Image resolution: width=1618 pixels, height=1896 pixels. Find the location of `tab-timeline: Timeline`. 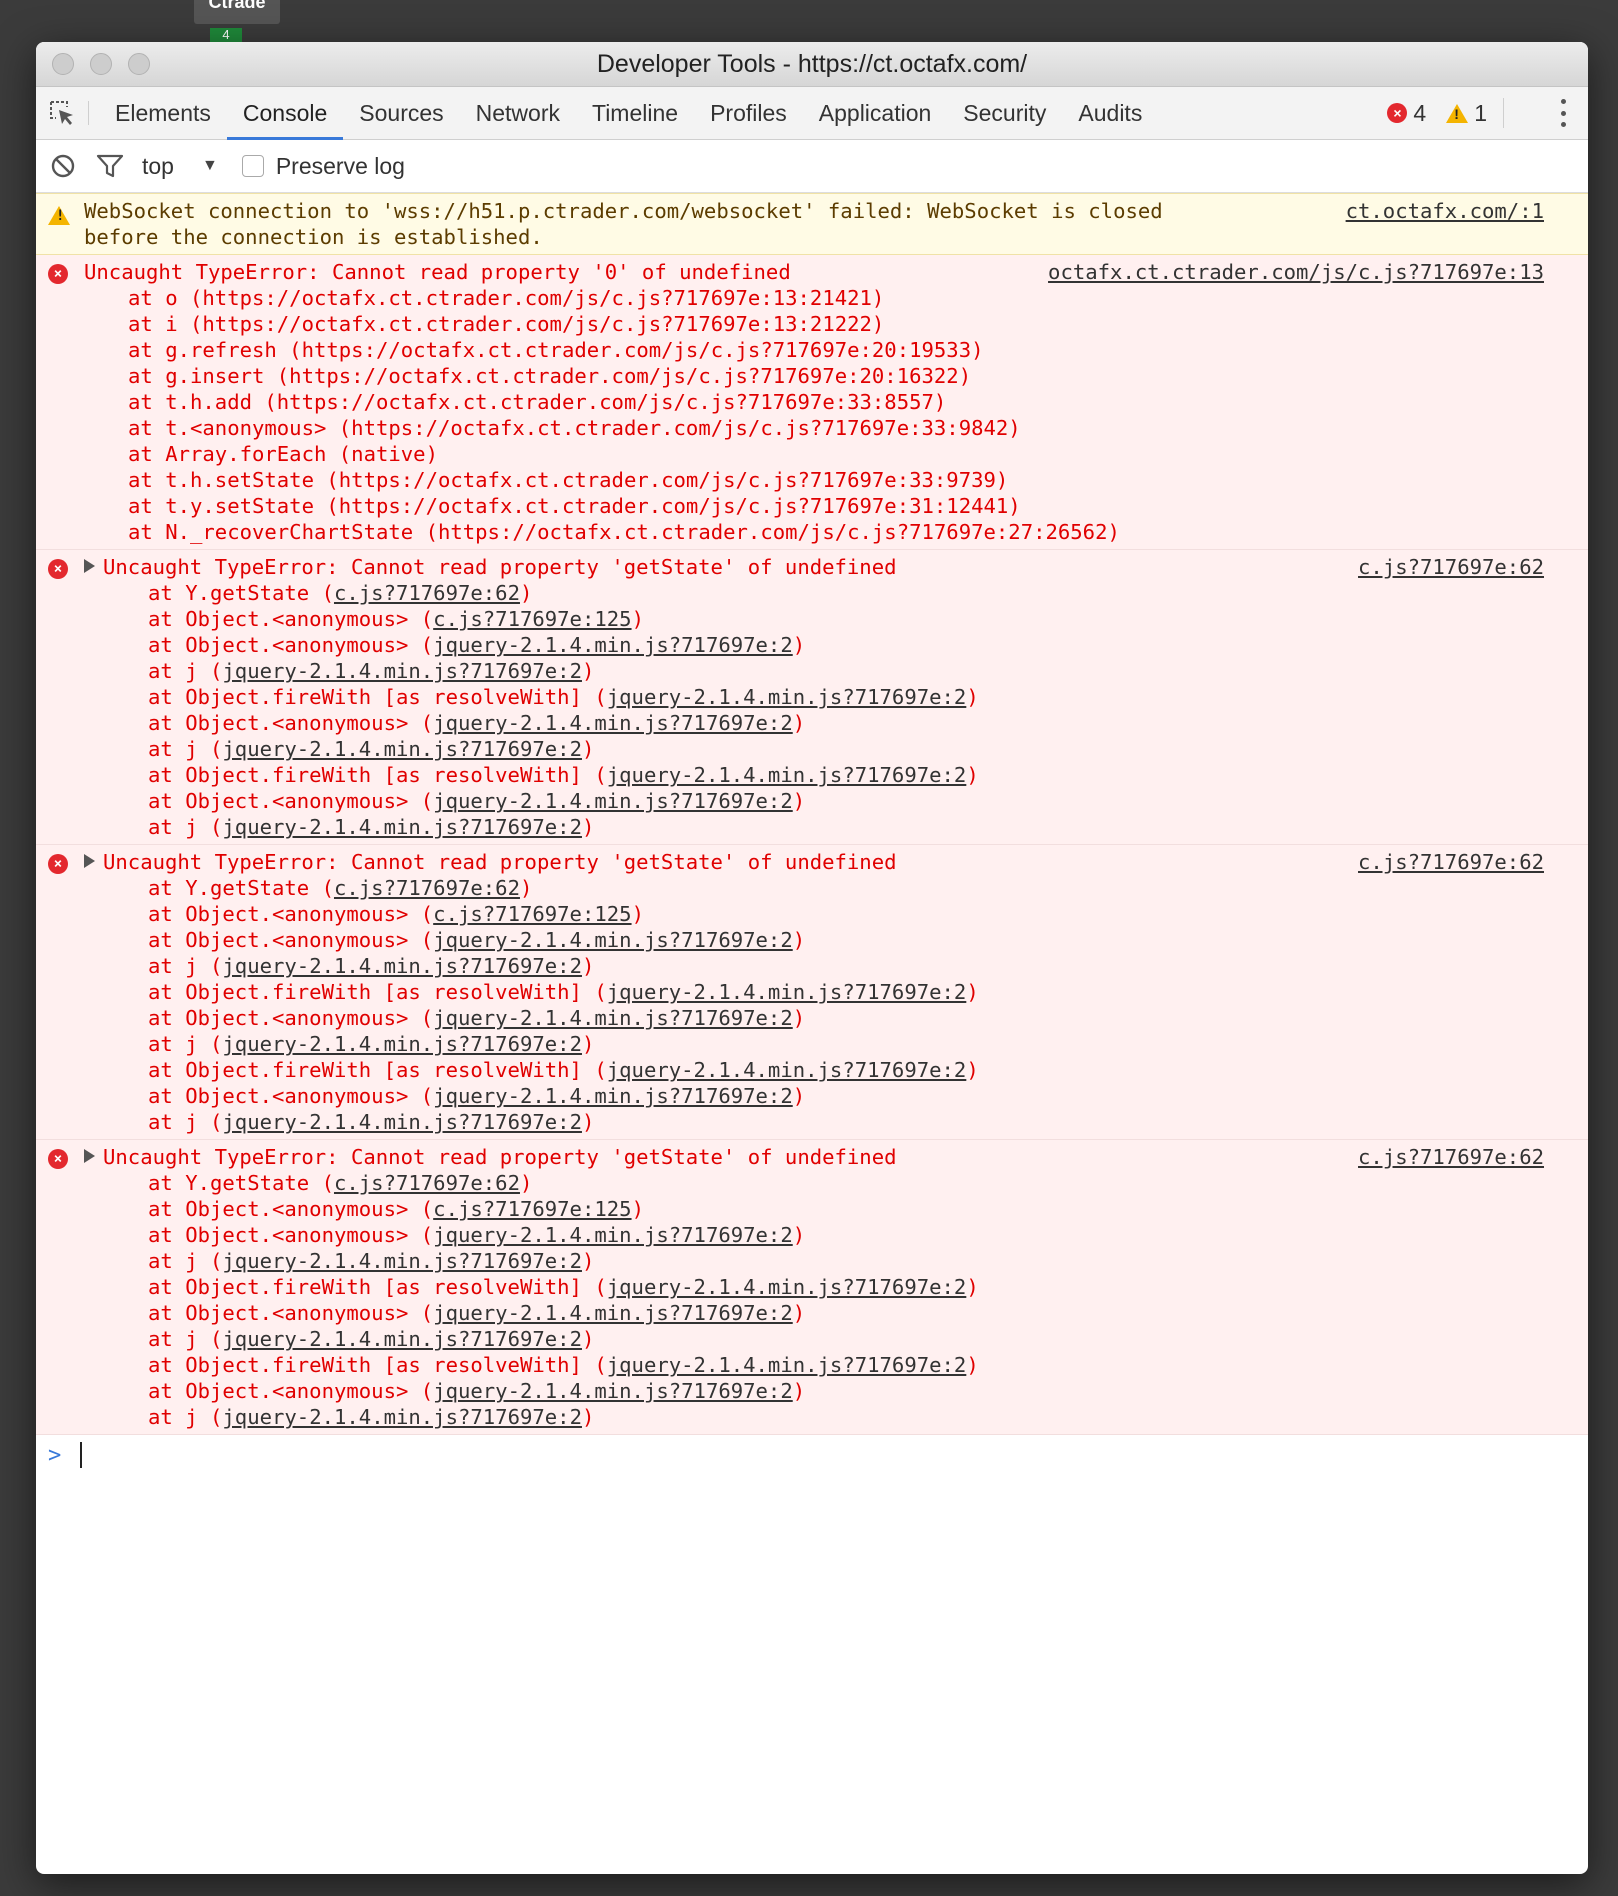

tab-timeline: Timeline is located at coordinates (635, 113).